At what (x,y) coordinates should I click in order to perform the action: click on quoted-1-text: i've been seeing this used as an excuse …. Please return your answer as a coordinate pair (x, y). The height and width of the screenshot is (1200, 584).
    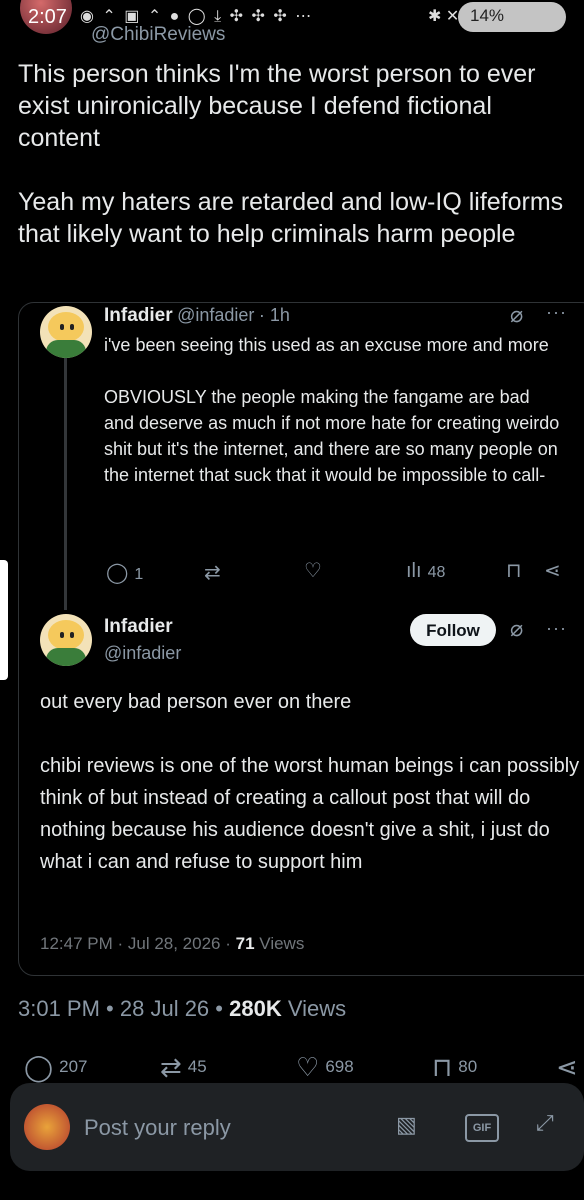
    Looking at the image, I should click on (332, 410).